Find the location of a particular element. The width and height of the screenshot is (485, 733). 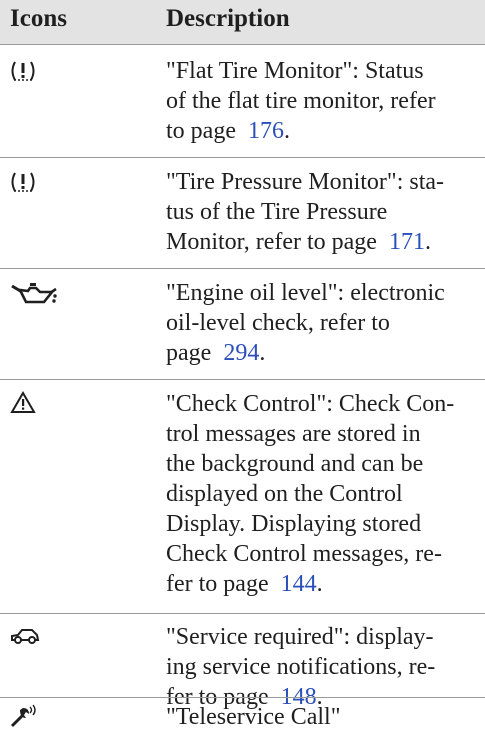

desc-line: ing service notifications, re- is located at coordinates (301, 667).